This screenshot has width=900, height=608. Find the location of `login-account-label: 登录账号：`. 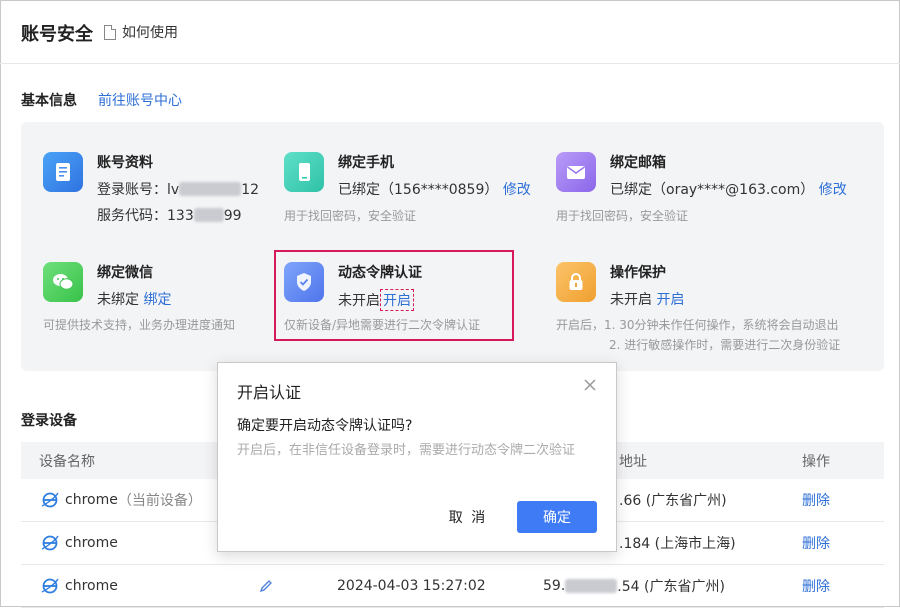

login-account-label: 登录账号： is located at coordinates (132, 190).